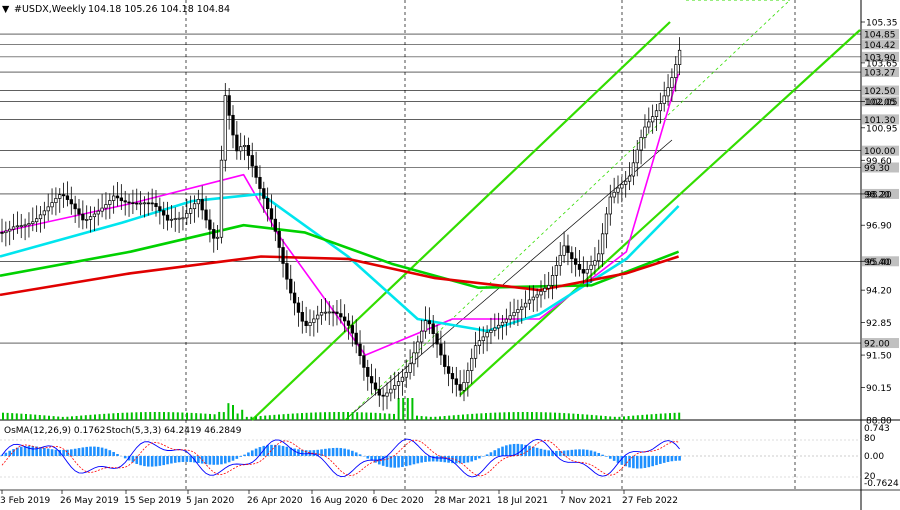 The height and width of the screenshot is (510, 900). I want to click on stoch-level-80: 80, so click(870, 439).